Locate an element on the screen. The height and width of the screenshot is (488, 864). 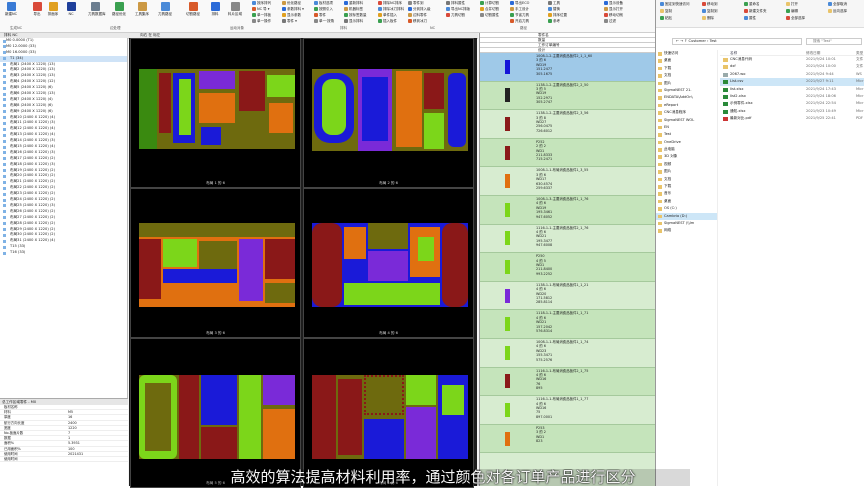
layout-cell-3: 布局 3 的 6 is located at coordinates (215, 263).